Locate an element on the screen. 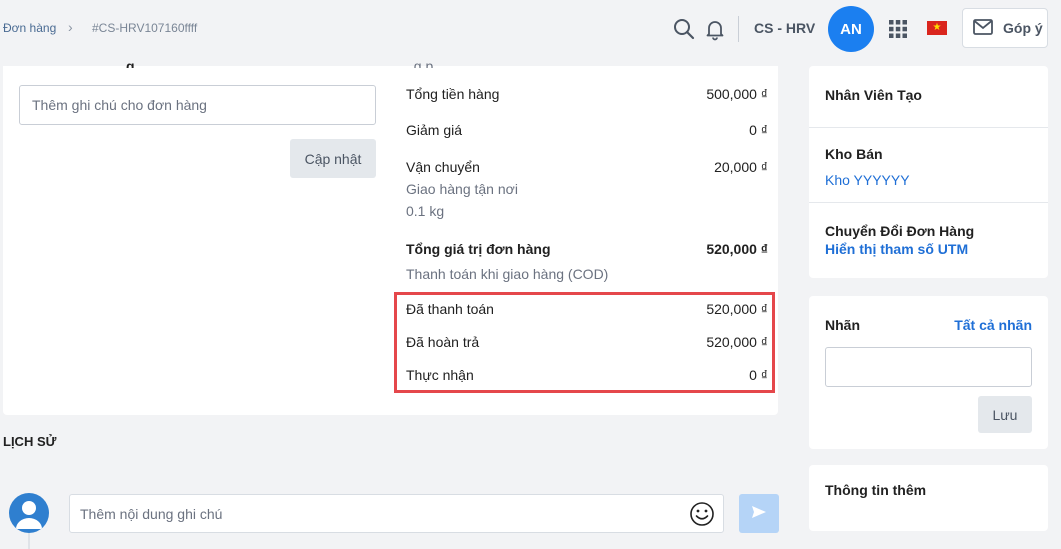 Image resolution: width=1061 pixels, height=549 pixels. user-avatar-button: AN is located at coordinates (851, 29).